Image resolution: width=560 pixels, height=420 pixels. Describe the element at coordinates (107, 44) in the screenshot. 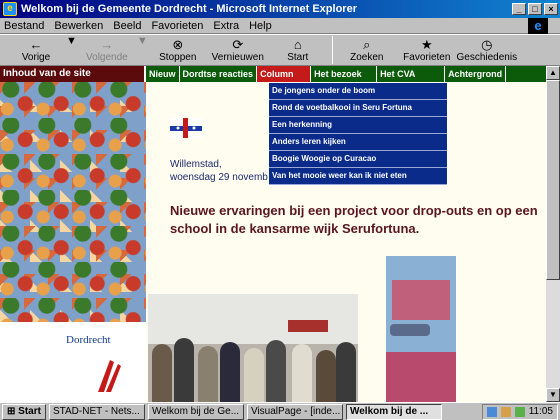

I see `forward-arrow-icon: →` at that location.